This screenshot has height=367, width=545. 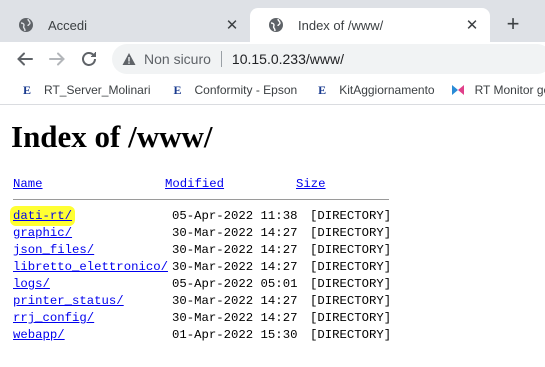 I want to click on list-item: webapp/01-Apr-2022 15:30 [DIRECTORY], so click(x=202, y=336).